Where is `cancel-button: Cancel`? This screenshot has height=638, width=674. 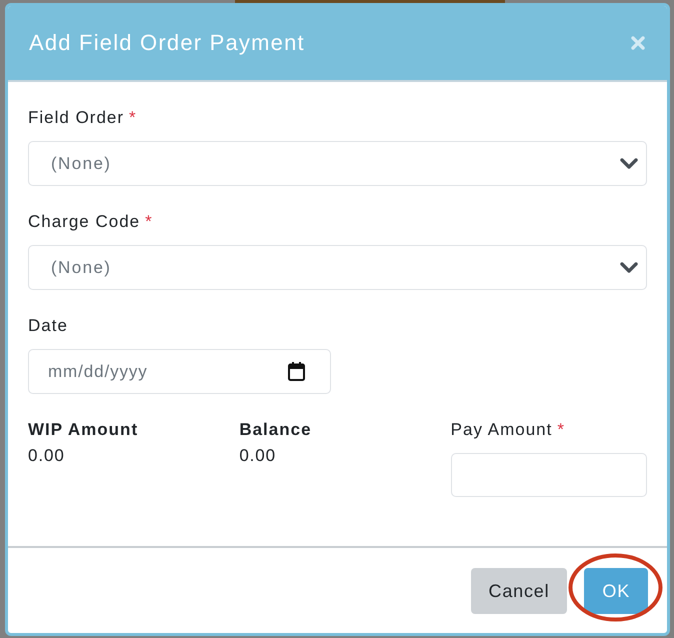
cancel-button: Cancel is located at coordinates (519, 591).